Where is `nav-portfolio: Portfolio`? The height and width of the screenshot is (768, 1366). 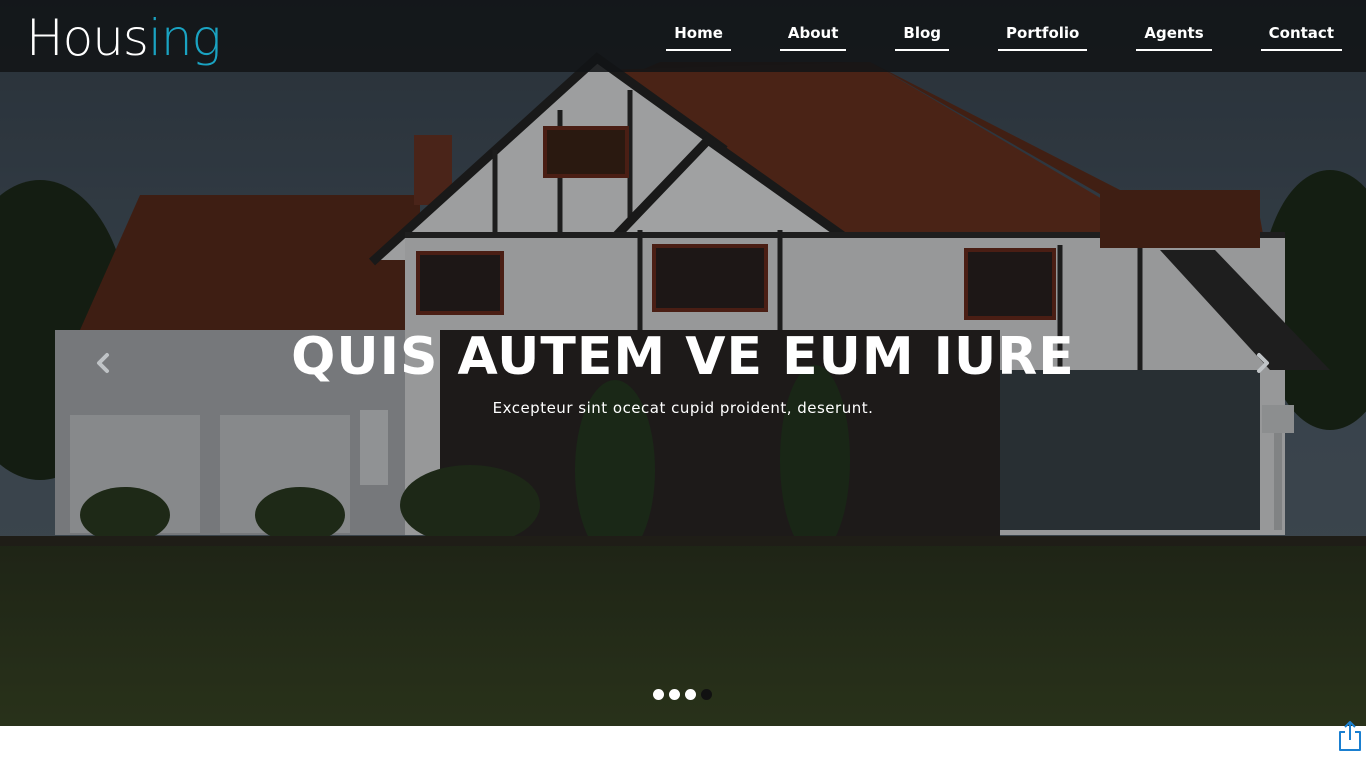 nav-portfolio: Portfolio is located at coordinates (1043, 37).